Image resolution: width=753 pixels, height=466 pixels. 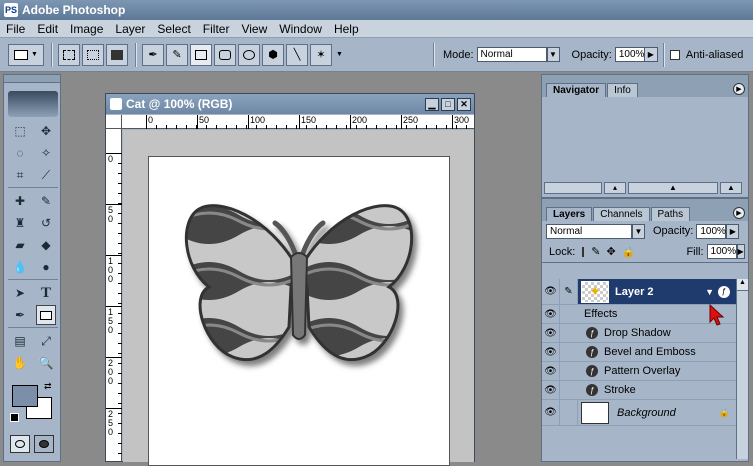 I want to click on horizontal-ruler: 0 50 100 150 200 250 300, so click(x=298, y=122).